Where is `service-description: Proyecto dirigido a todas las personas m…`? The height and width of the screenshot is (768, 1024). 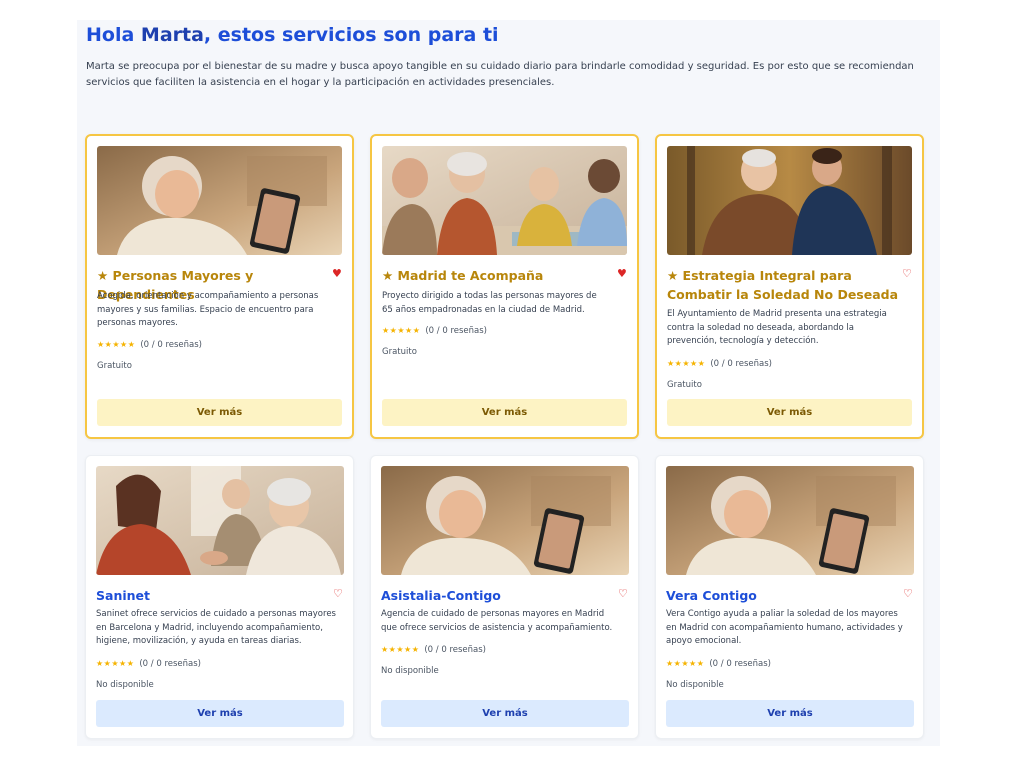
service-description: Proyecto dirigido a todas las personas m… is located at coordinates (489, 303).